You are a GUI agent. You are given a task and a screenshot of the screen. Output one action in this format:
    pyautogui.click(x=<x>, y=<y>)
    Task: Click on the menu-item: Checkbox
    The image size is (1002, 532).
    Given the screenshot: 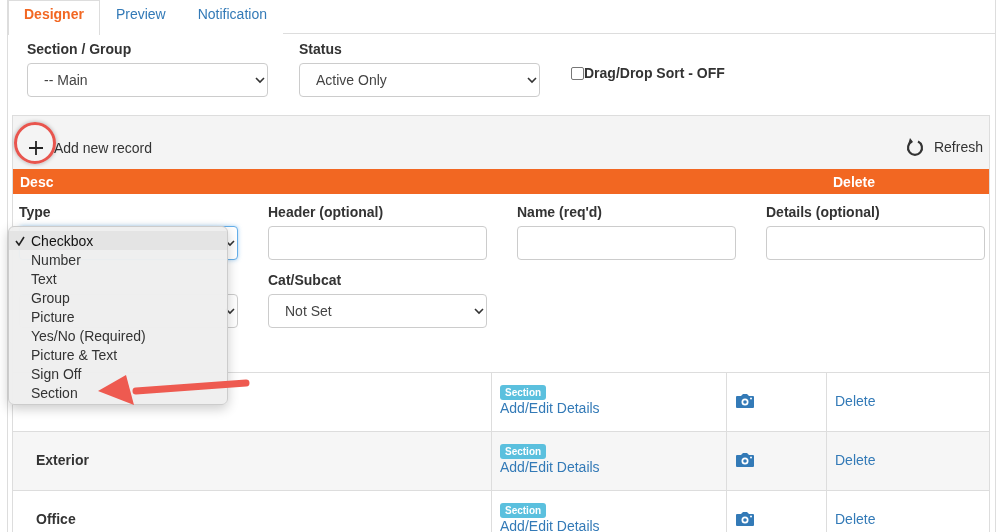 What is the action you would take?
    pyautogui.click(x=118, y=240)
    